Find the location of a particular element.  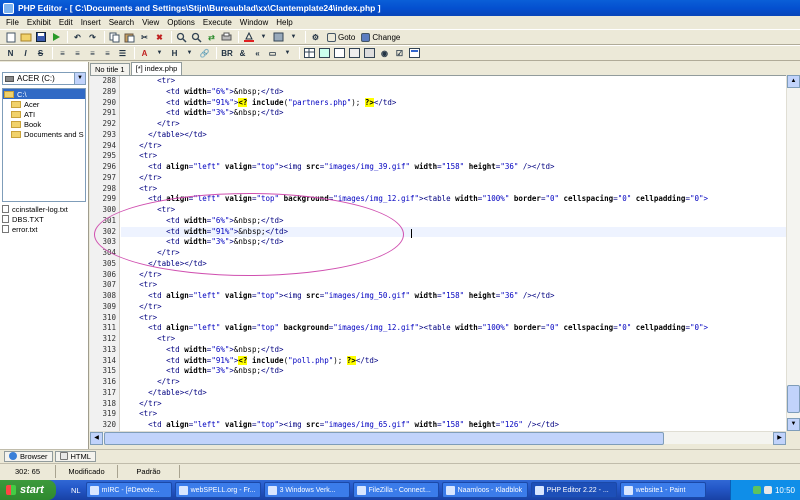

preview-icon is located at coordinates (414, 53).